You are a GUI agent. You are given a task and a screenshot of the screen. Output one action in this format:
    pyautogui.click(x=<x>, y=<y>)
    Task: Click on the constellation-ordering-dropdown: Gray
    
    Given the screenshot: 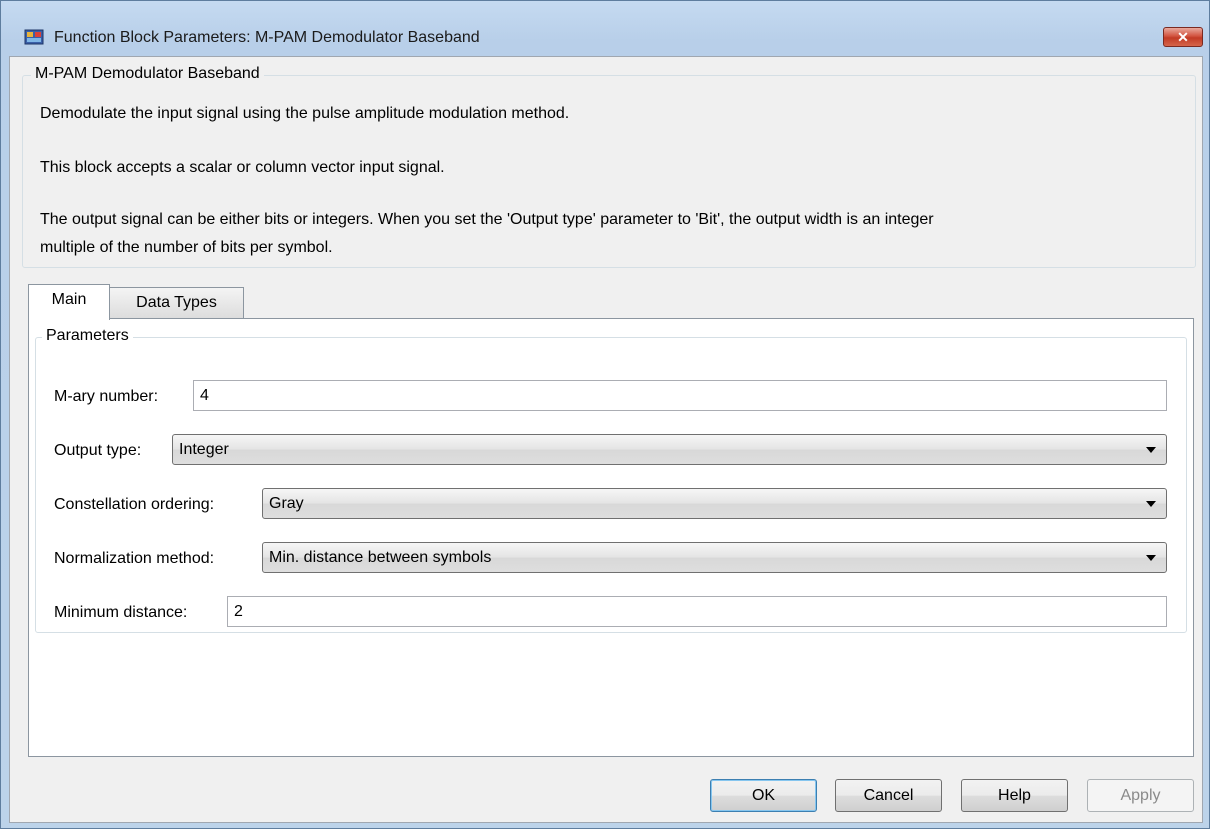 What is the action you would take?
    pyautogui.click(x=714, y=503)
    